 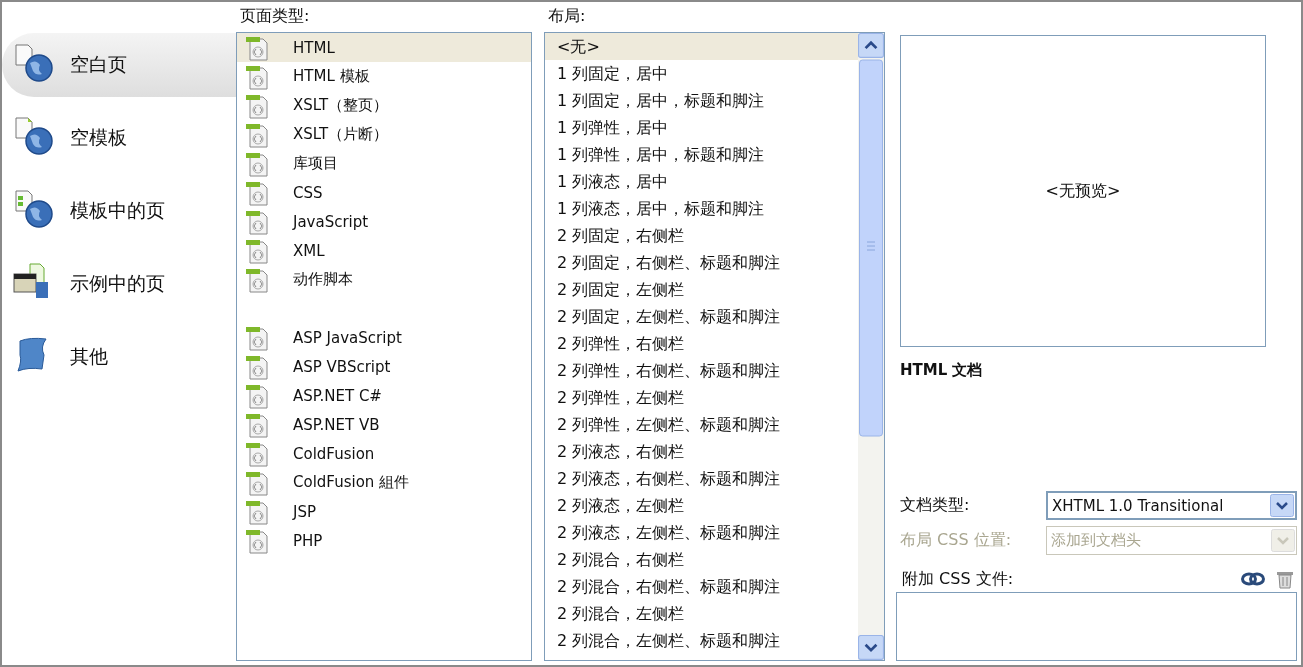 I want to click on layout-item: 2 列固定，右侧栏、标题和脚注, so click(x=701, y=262).